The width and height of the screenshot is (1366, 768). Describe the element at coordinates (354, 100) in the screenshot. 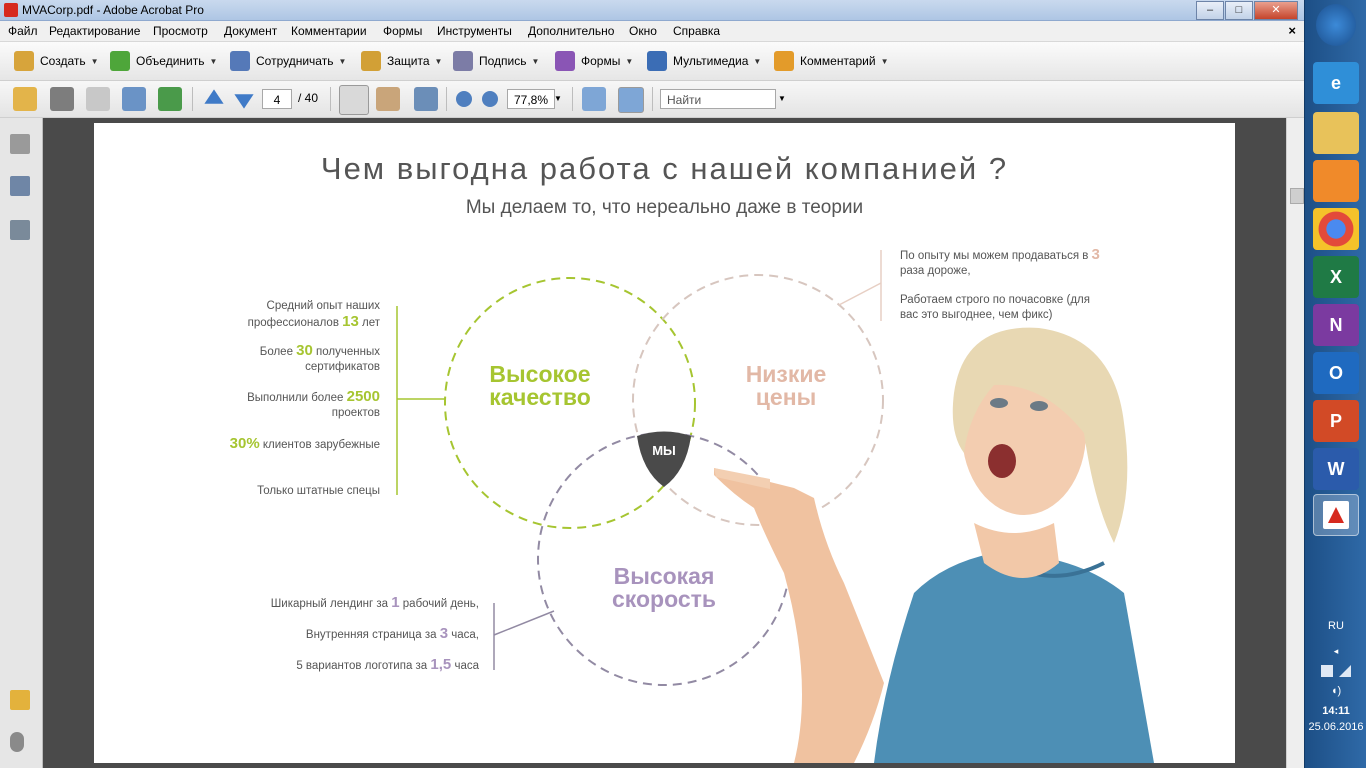

I see `select-tool-icon` at that location.